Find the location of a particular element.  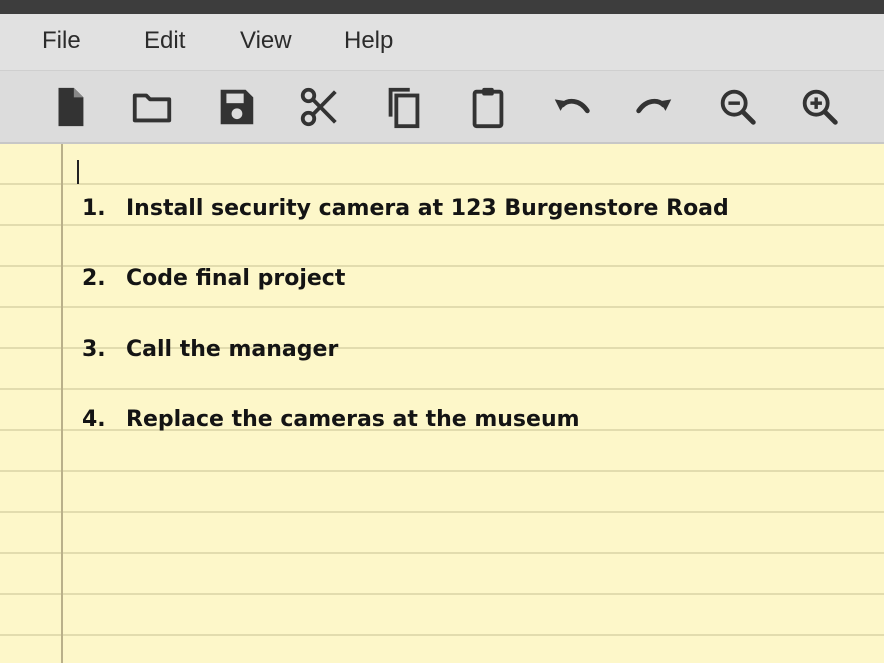

title-bar is located at coordinates (442, 7).